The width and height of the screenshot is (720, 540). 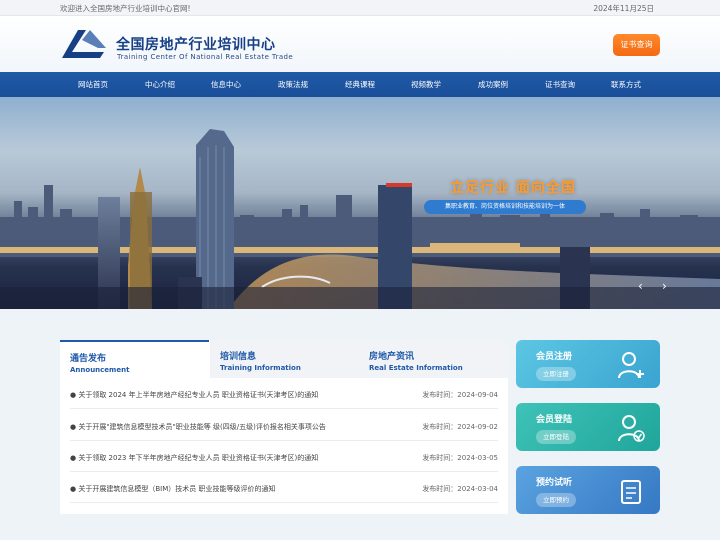 What do you see at coordinates (125, 8) in the screenshot?
I see `welcome-text: 欢迎进入全国房地产行业培训中心官网!` at bounding box center [125, 8].